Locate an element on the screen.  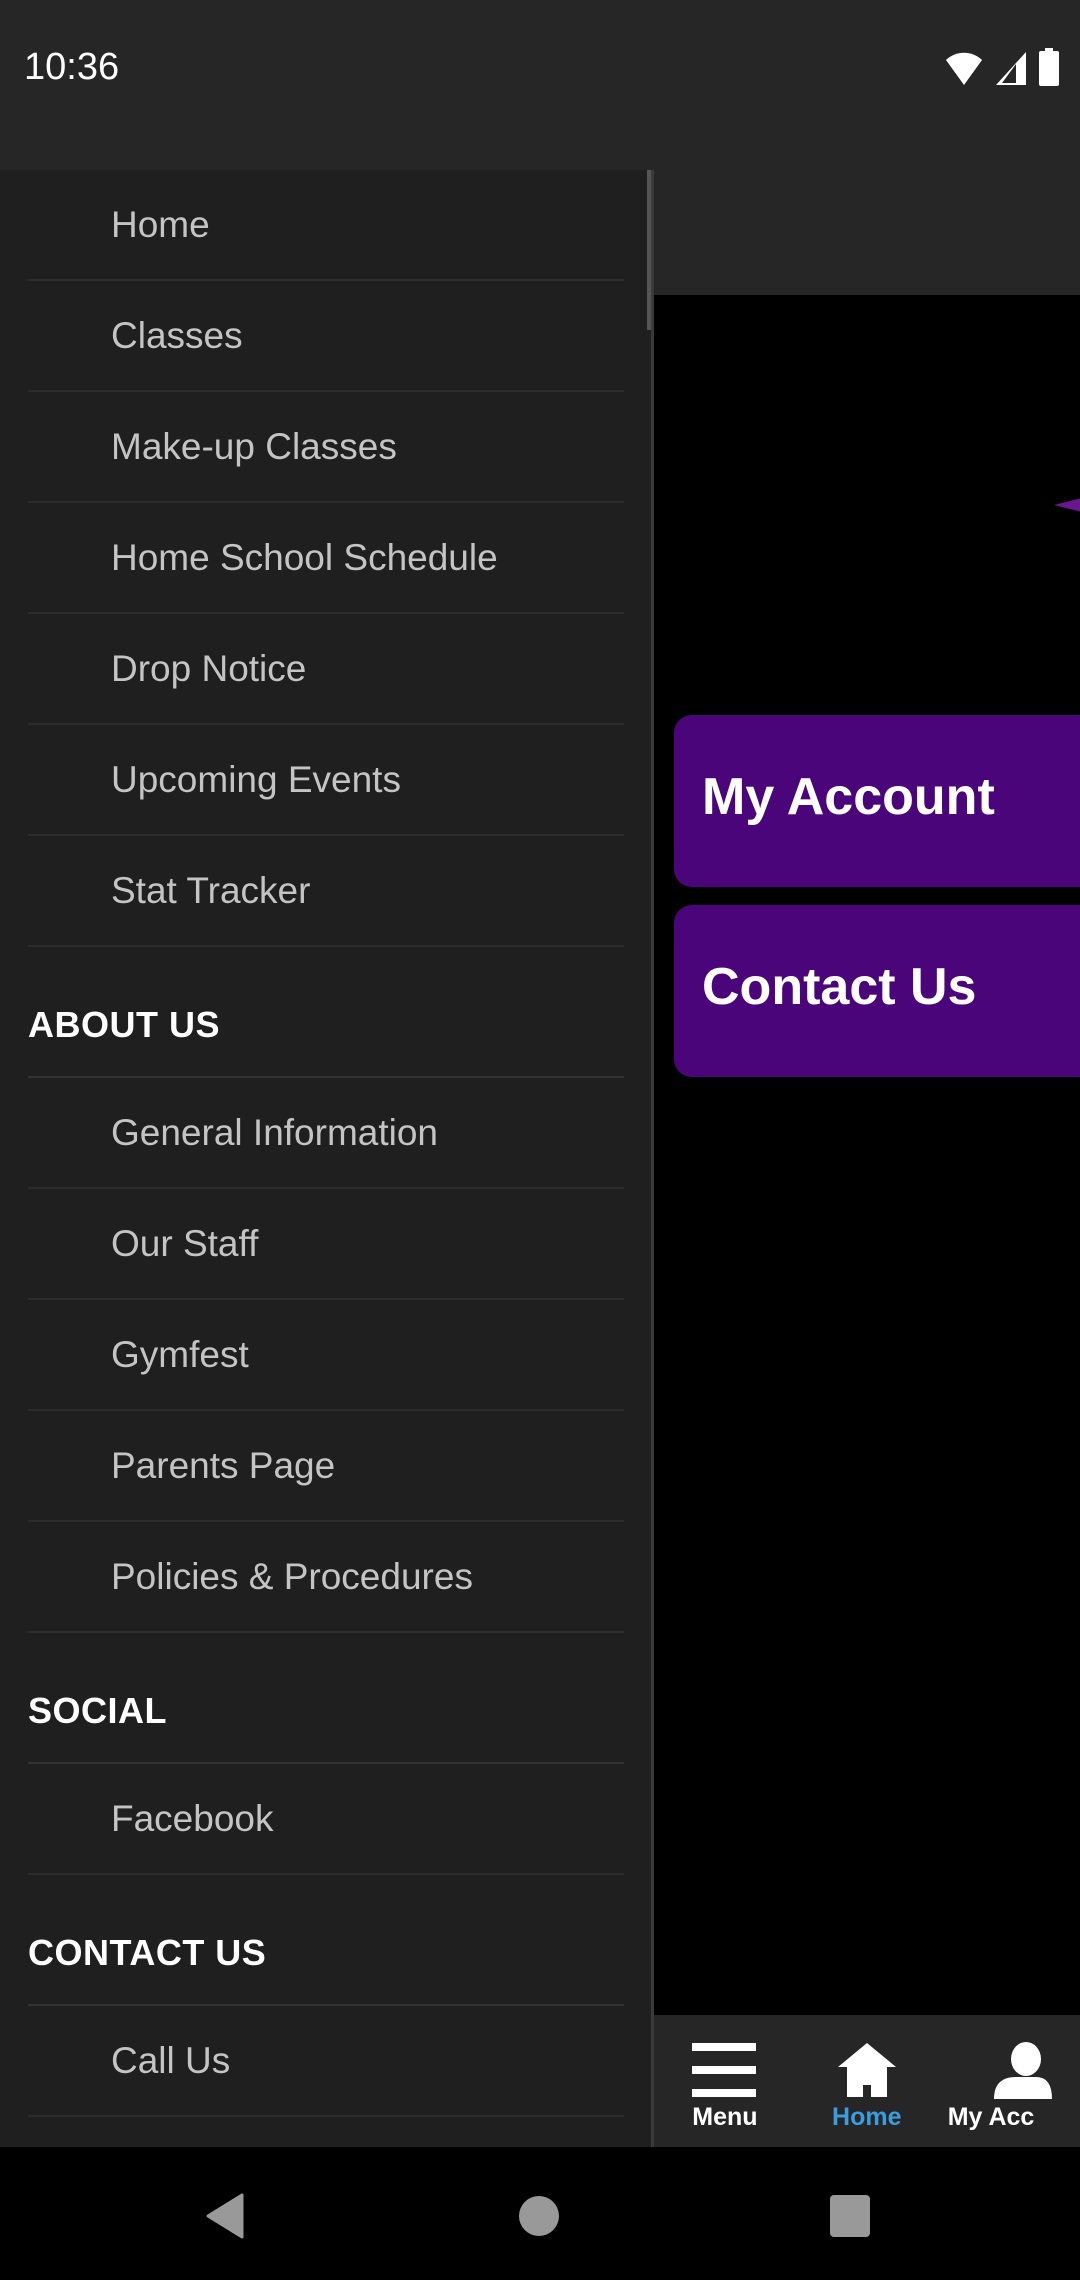
my-account-tile: My Account is located at coordinates (877, 801).